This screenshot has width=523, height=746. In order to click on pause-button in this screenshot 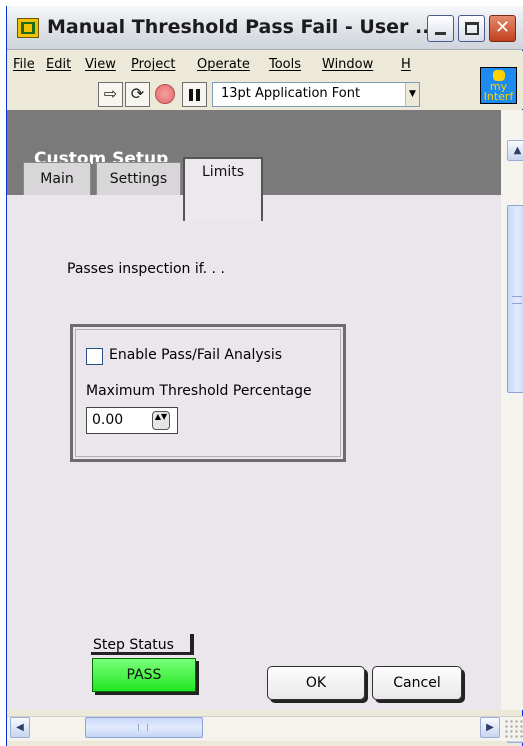, I will do `click(194, 94)`.